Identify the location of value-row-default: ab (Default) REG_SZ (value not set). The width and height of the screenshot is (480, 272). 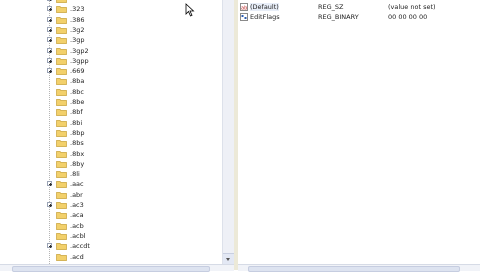
(354, 7).